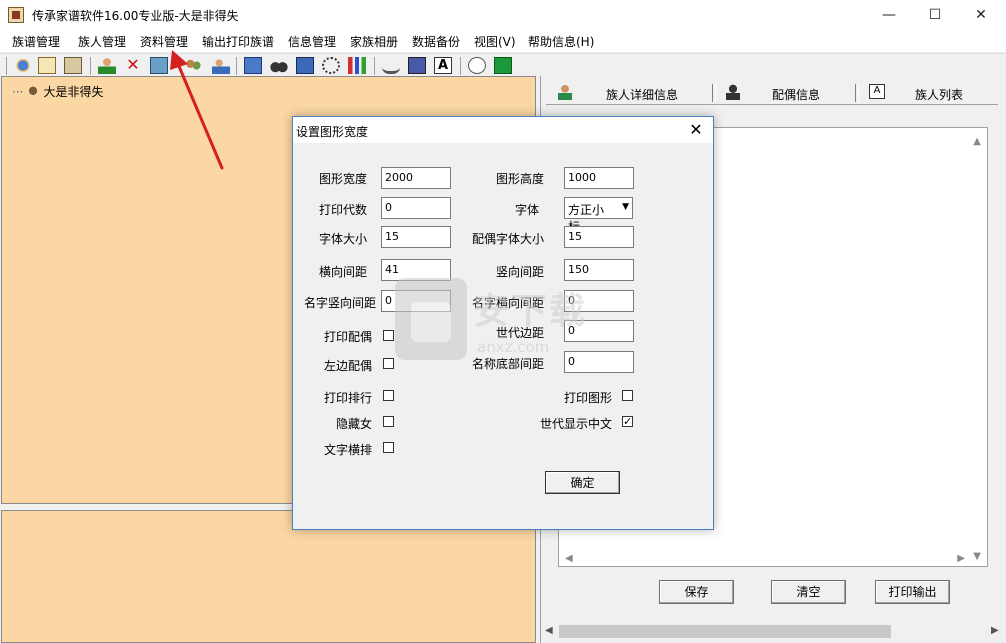  I want to click on tab-spouse-info: 配偶信息, so click(786, 93).